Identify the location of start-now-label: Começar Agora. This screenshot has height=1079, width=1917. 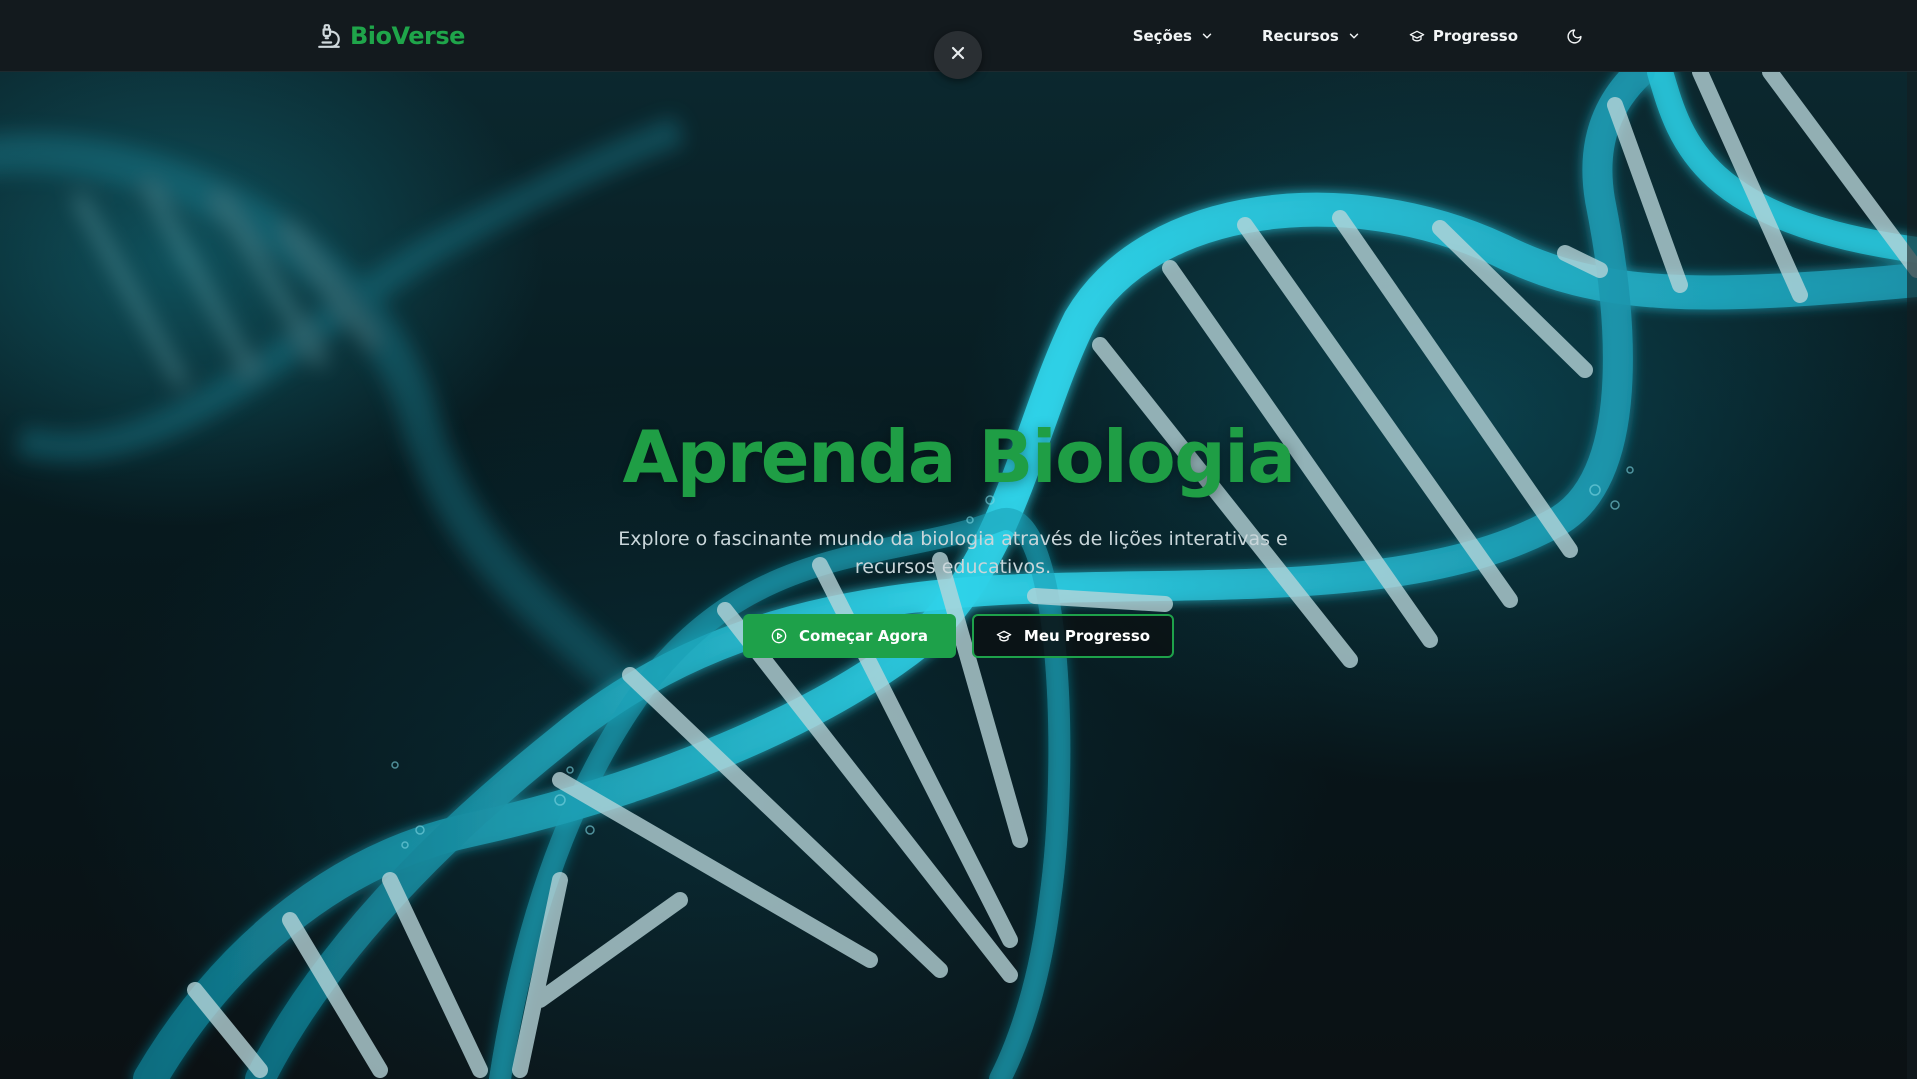
(863, 636).